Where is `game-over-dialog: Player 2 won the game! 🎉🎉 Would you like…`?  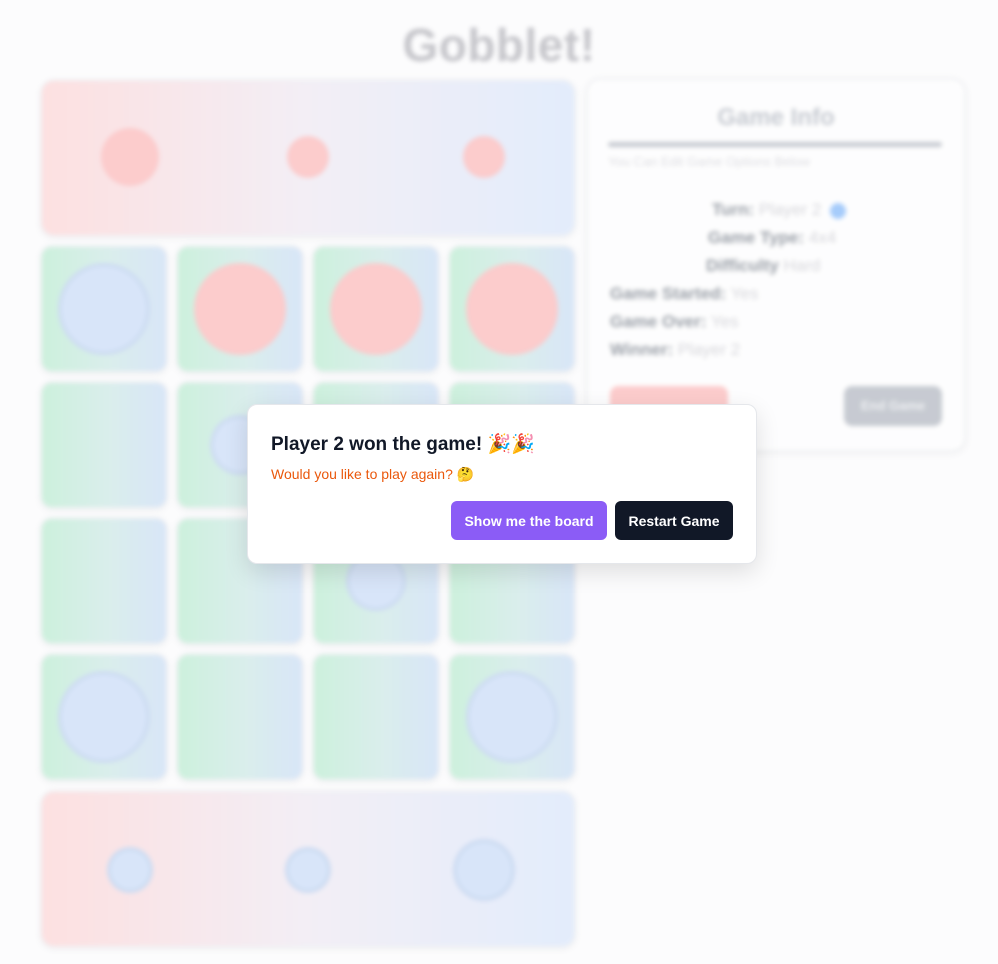
game-over-dialog: Player 2 won the game! 🎉🎉 Would you like… is located at coordinates (502, 484).